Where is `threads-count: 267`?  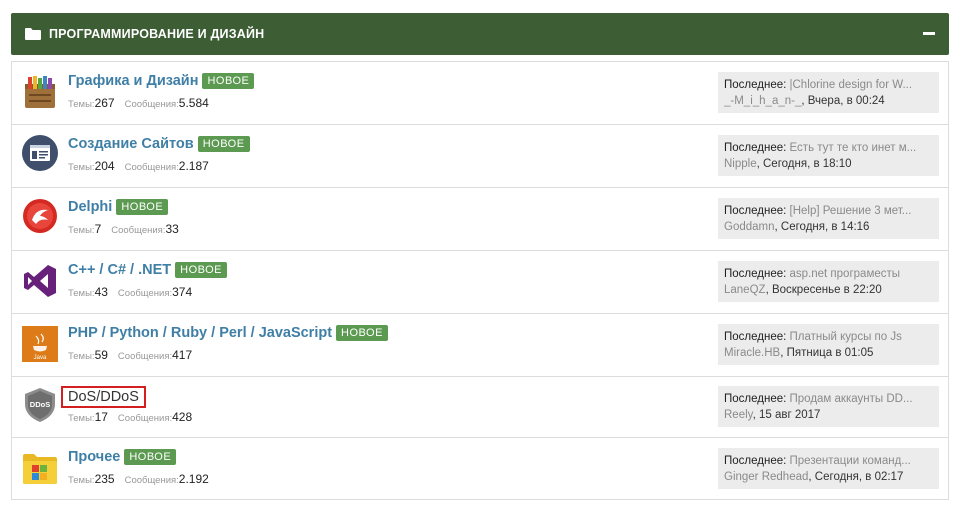
threads-count: 267 is located at coordinates (104, 103).